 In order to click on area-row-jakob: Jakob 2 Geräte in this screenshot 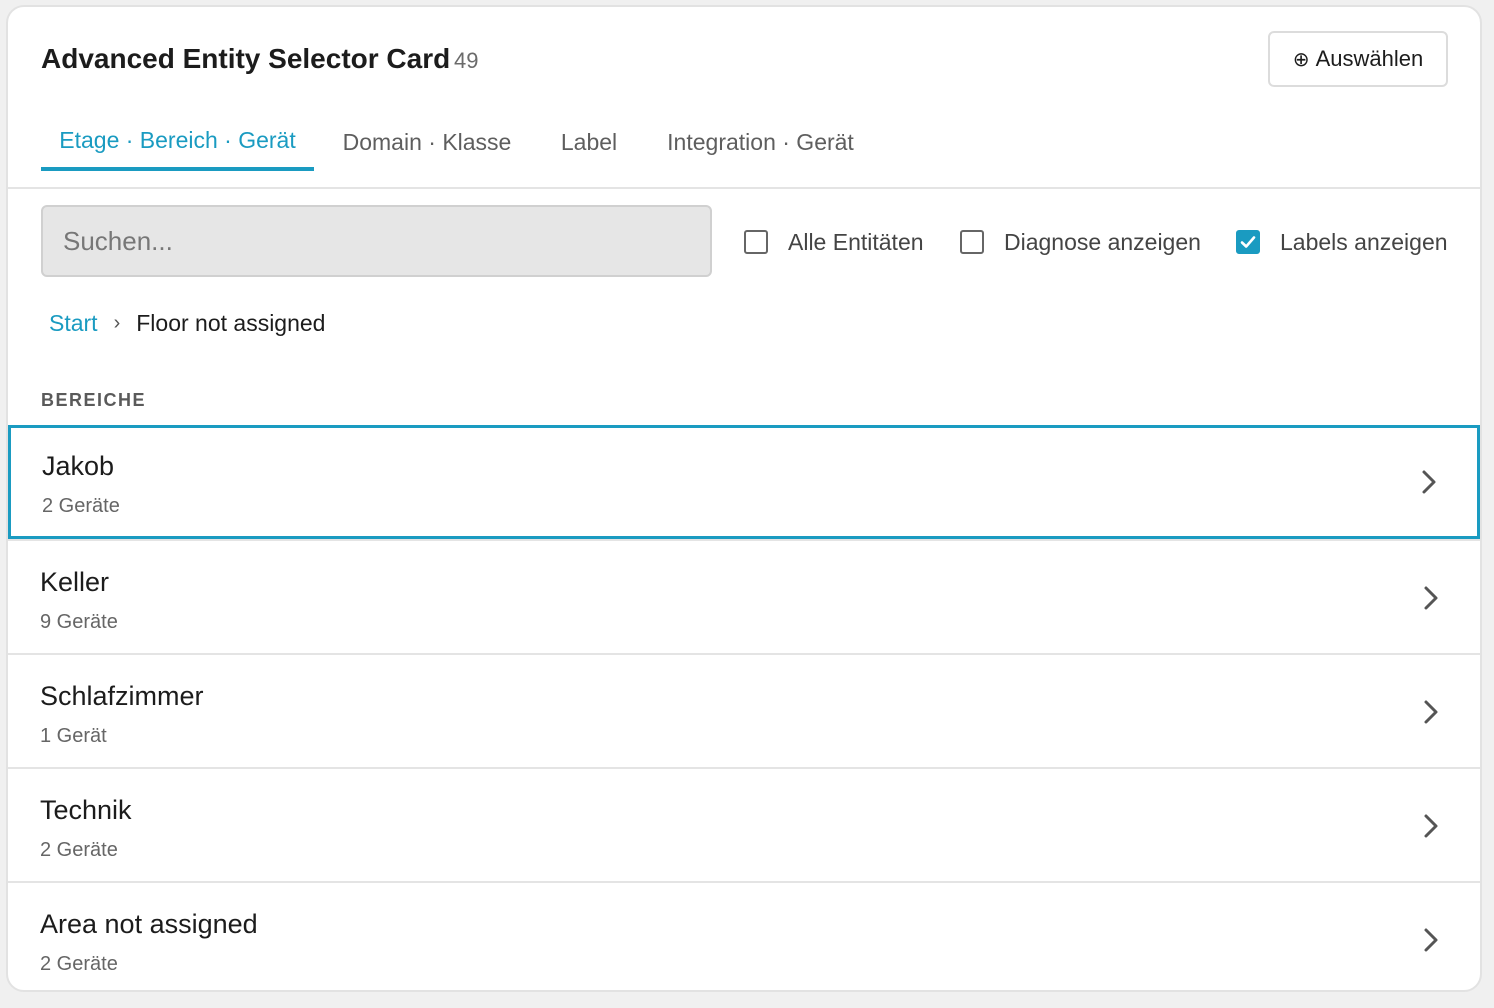, I will do `click(744, 482)`.